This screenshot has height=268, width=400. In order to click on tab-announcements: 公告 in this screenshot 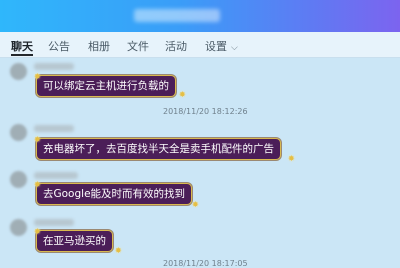, I will do `click(59, 46)`.